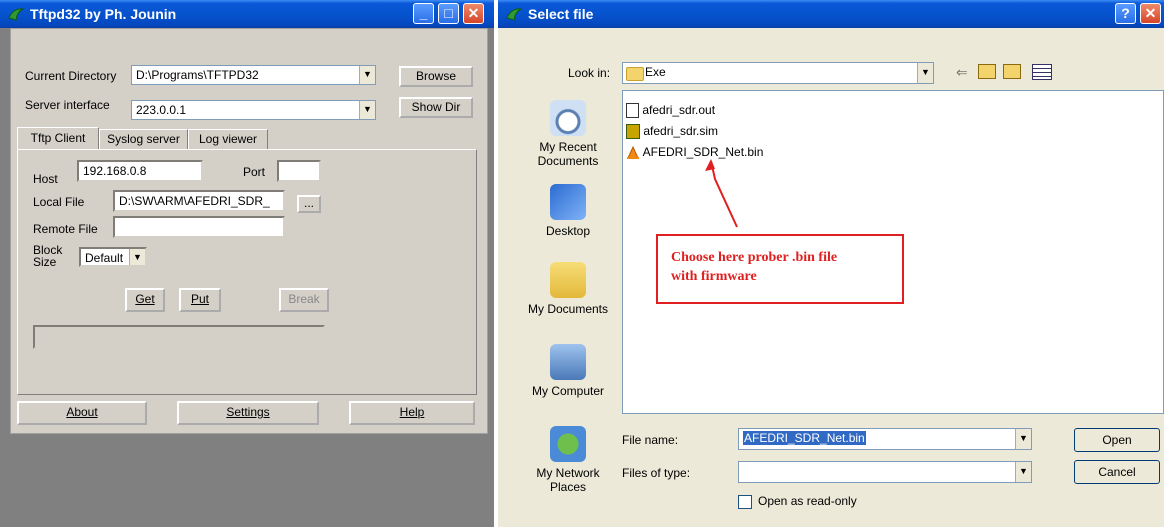 This screenshot has height=527, width=1164. I want to click on look-in-select: Exe ▼, so click(778, 73).